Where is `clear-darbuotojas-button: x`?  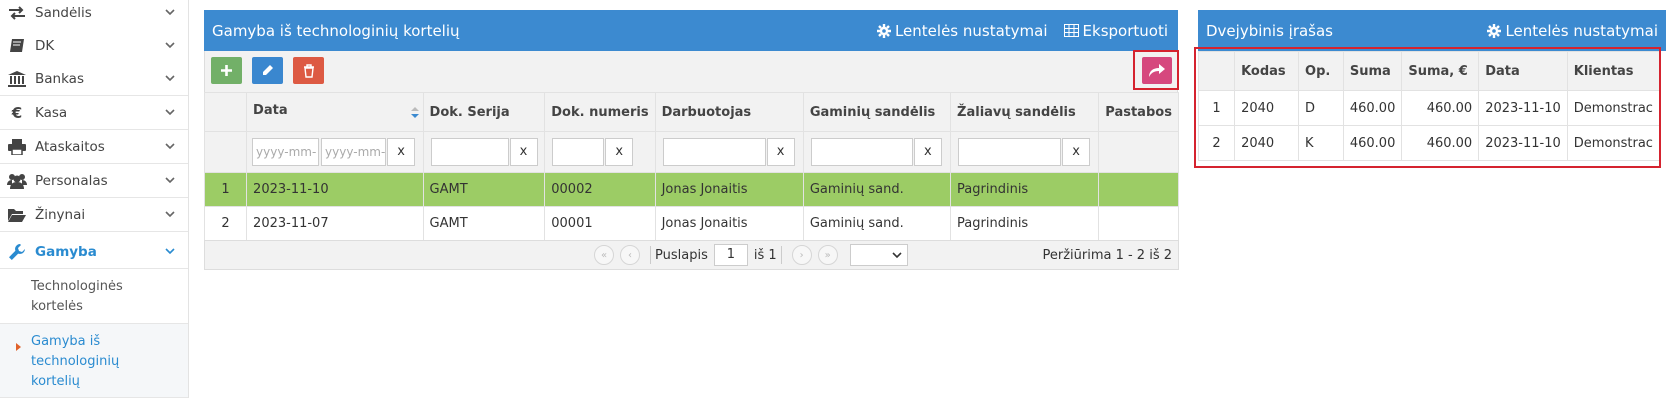 clear-darbuotojas-button: x is located at coordinates (780, 152).